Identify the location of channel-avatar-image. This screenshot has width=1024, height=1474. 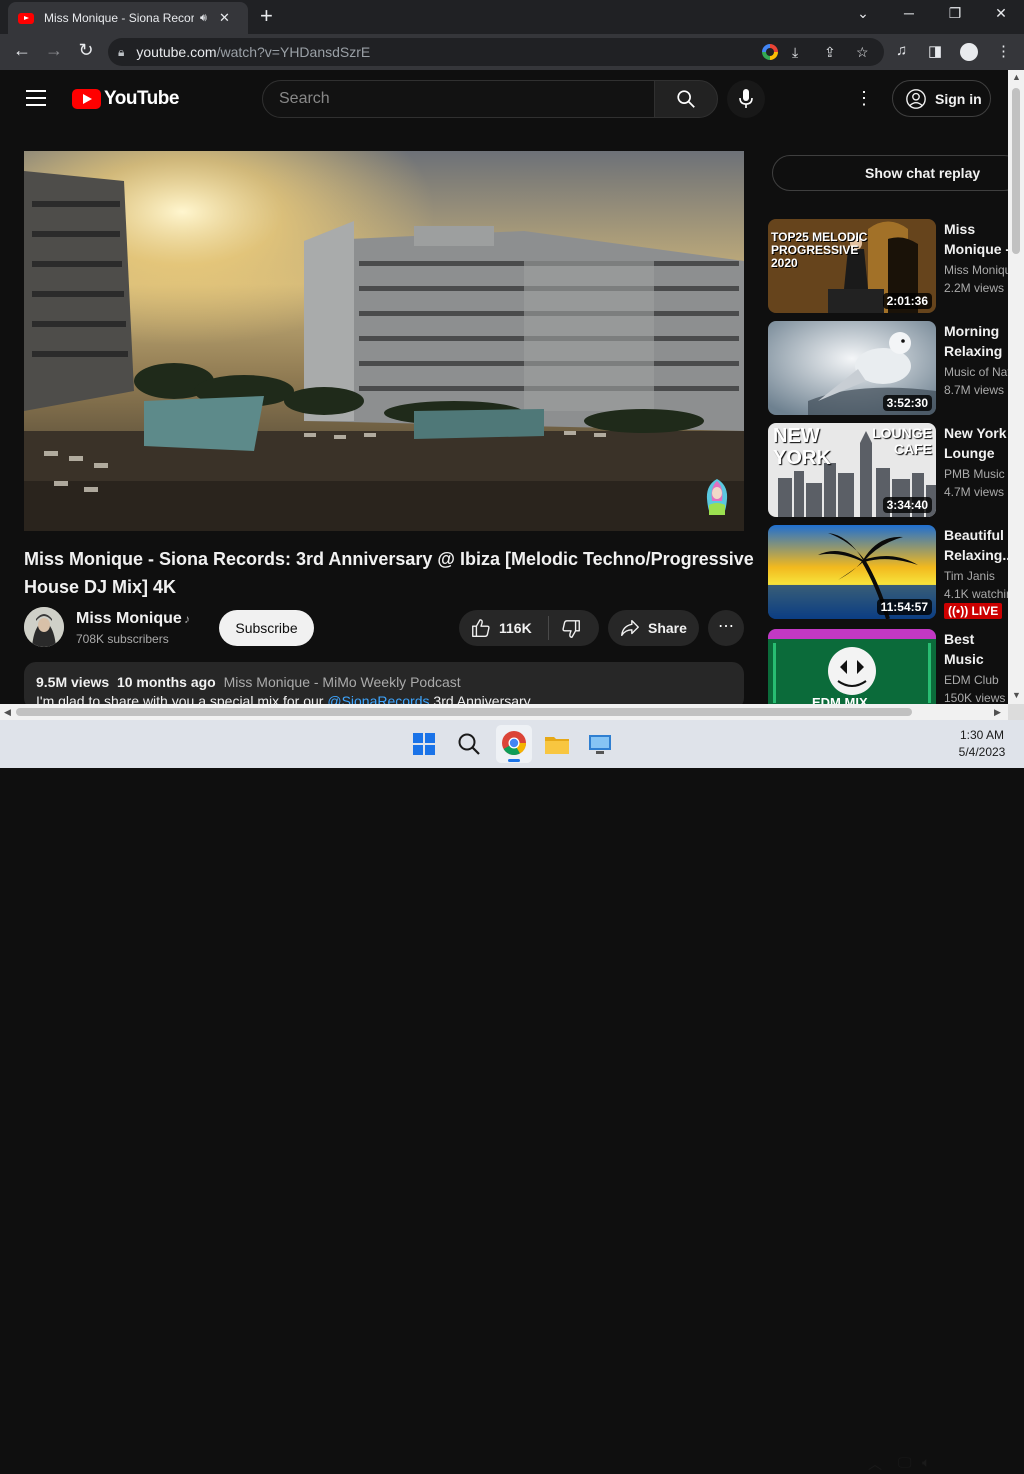
(44, 627).